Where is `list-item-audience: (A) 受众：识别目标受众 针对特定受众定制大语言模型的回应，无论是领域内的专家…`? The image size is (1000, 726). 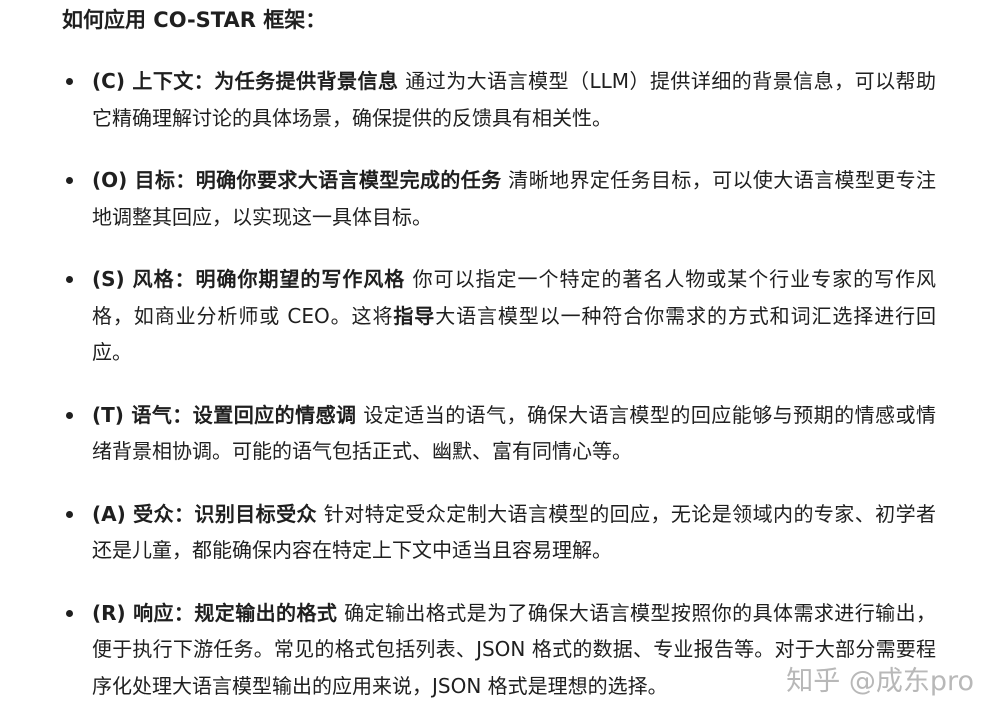
list-item-audience: (A) 受众：识别目标受众 针对特定受众定制大语言模型的回应，无论是领域内的专家… is located at coordinates (501, 532).